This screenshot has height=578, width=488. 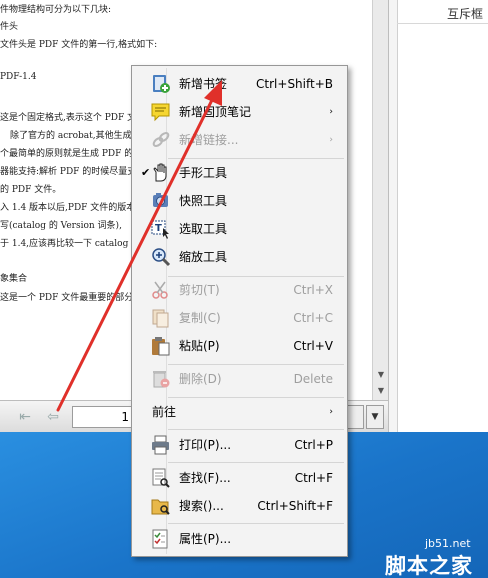 I want to click on menu-item-find: 查找(F)... Ctrl+F, so click(x=239, y=478).